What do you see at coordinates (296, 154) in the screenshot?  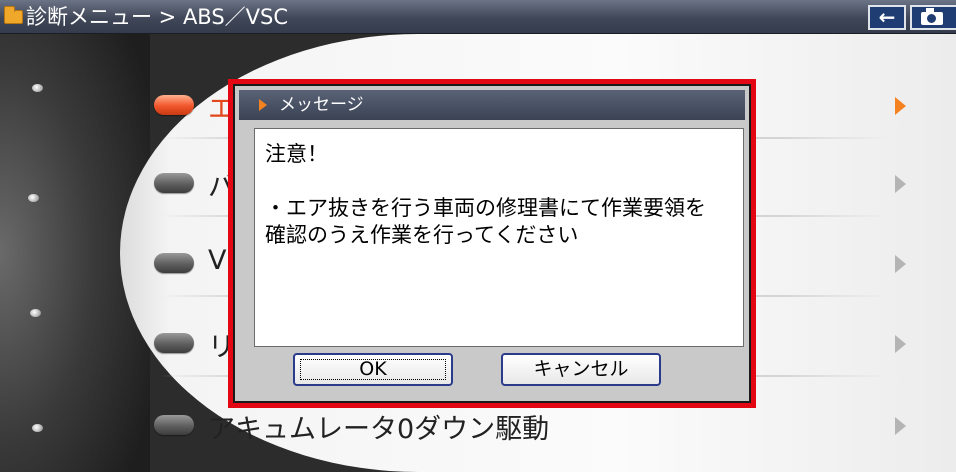 I see `message-line: 注意！` at bounding box center [296, 154].